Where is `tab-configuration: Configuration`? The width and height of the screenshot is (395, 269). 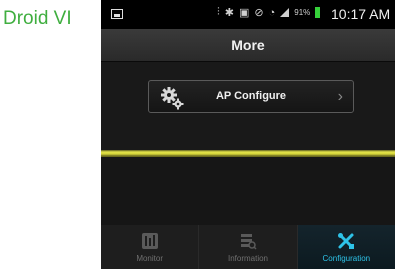
tab-configuration: Configuration is located at coordinates (346, 247).